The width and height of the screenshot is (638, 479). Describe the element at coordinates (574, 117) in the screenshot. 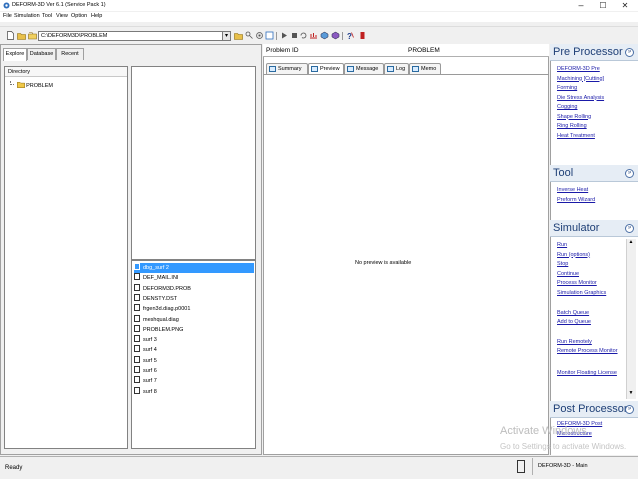

I see `pre-processor-link: Shape Rolling` at that location.